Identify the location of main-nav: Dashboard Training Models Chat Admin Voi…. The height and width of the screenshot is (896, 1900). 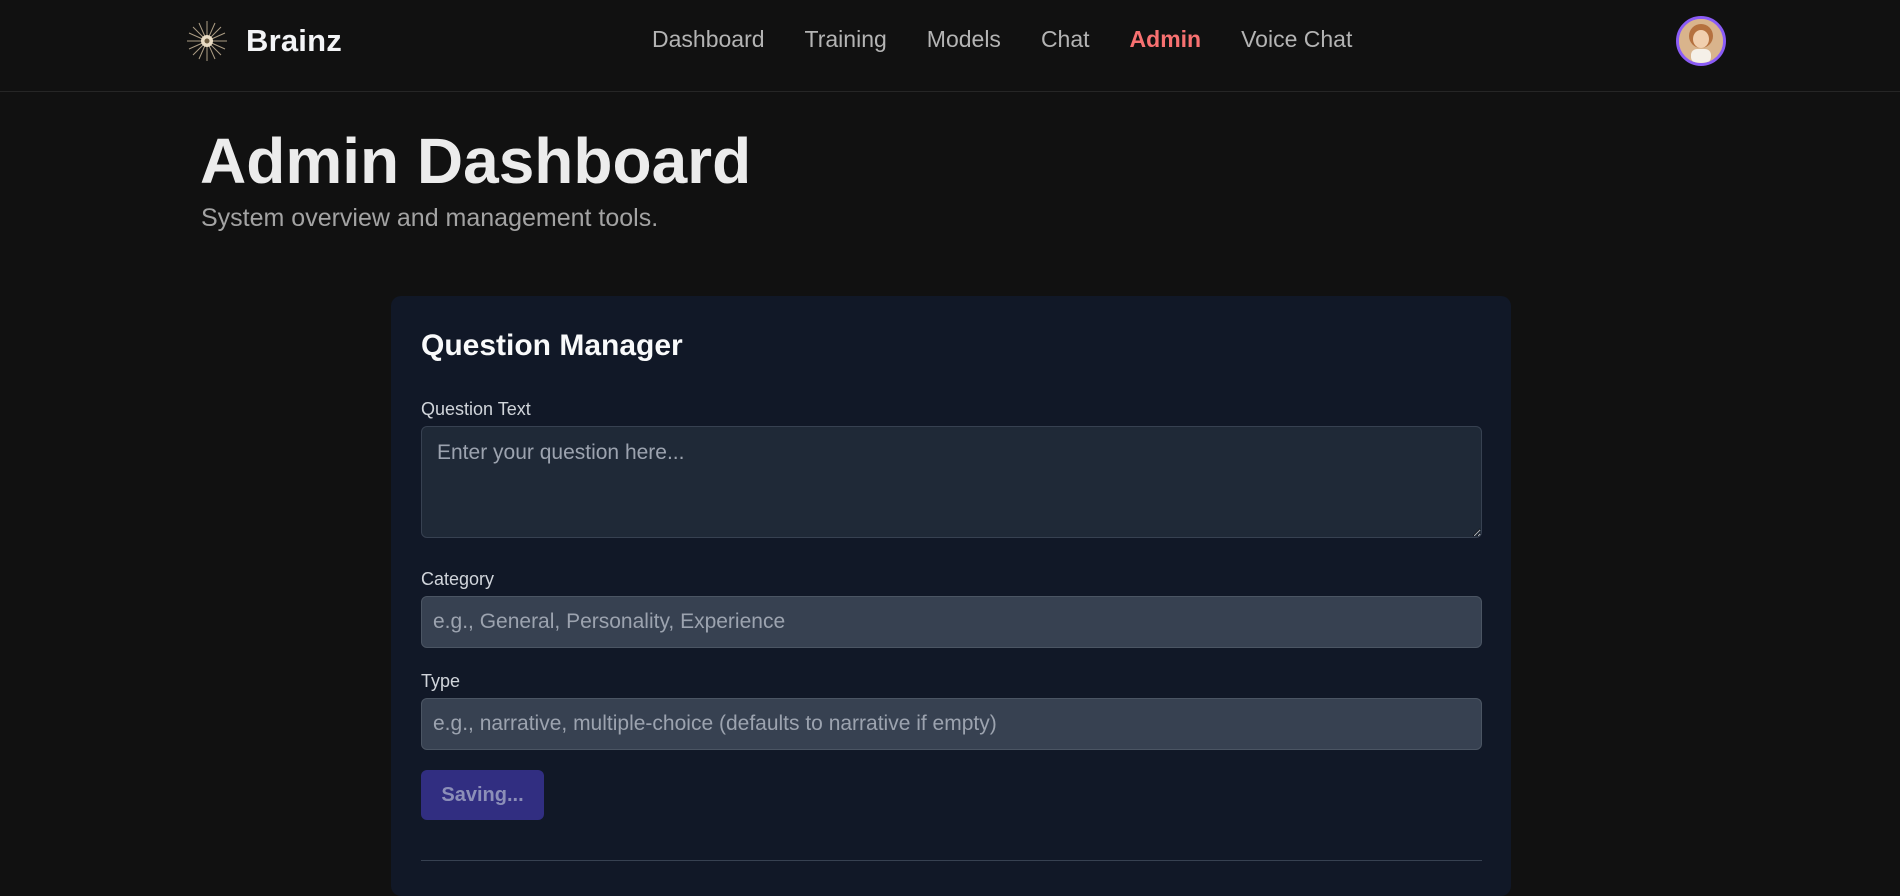
(1002, 39).